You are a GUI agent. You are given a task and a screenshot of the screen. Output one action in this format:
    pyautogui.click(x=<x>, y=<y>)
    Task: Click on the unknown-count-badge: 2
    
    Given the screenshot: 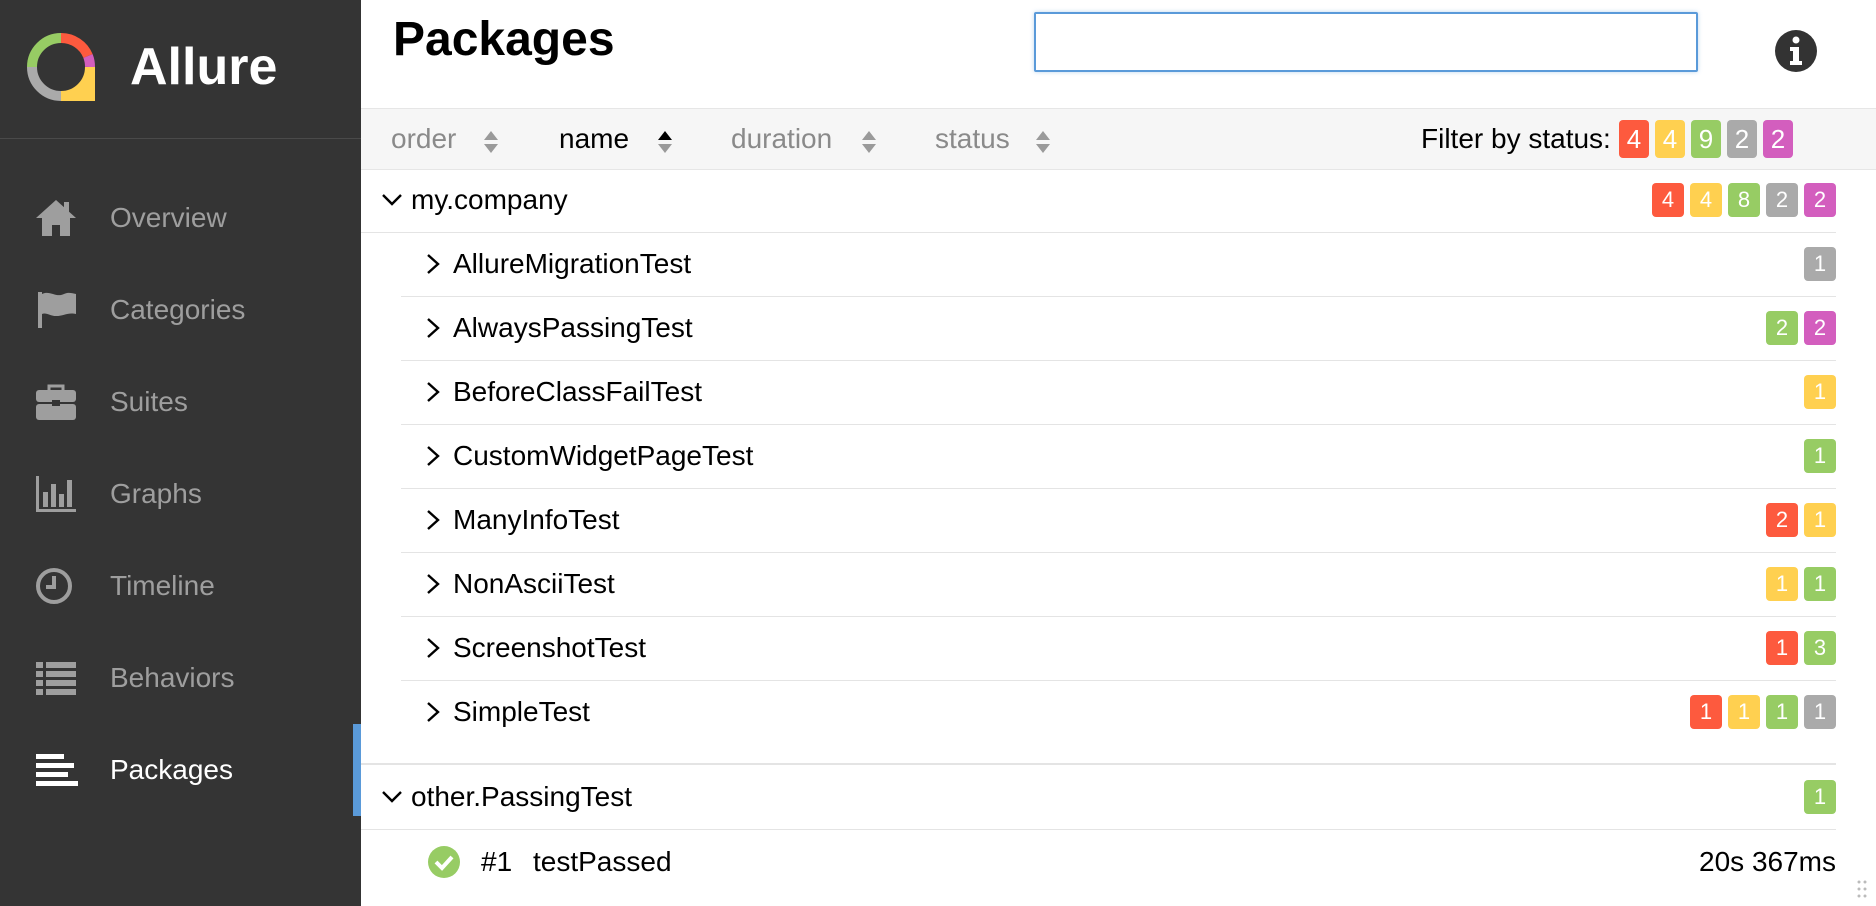 What is the action you would take?
    pyautogui.click(x=1820, y=328)
    